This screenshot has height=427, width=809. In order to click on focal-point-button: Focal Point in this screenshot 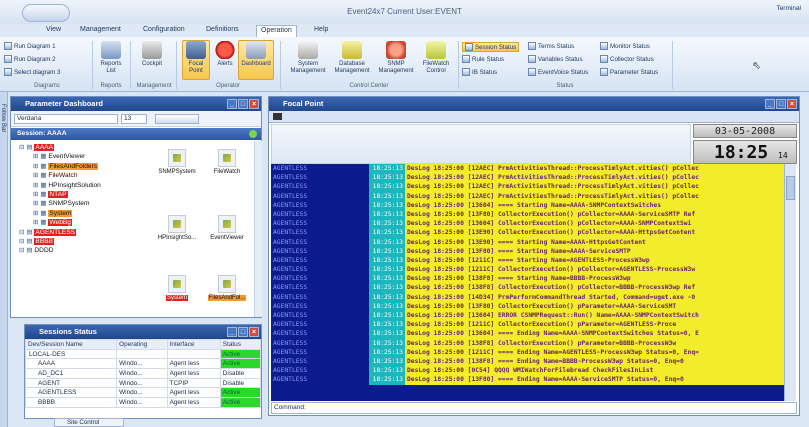, I will do `click(196, 60)`.